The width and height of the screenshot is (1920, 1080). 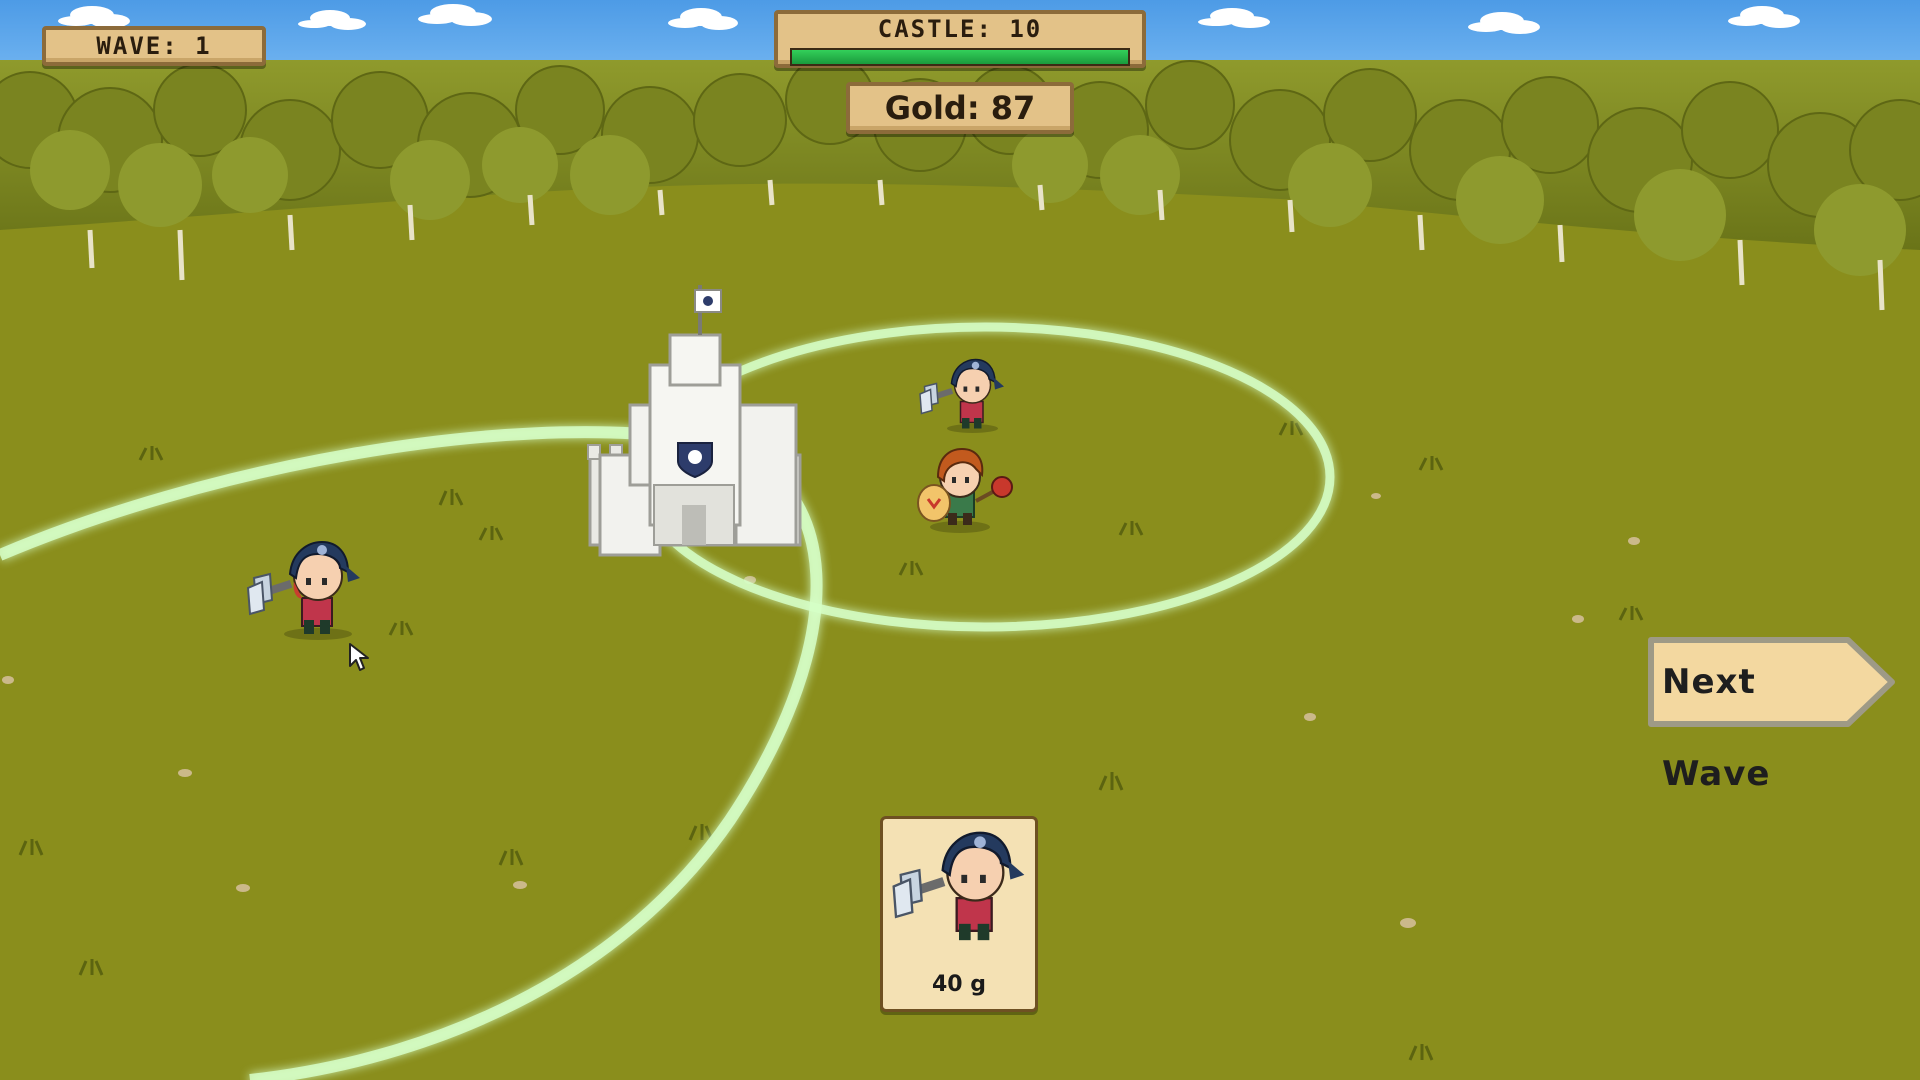 I want to click on wave-label: WAVE: 1, so click(x=154, y=46).